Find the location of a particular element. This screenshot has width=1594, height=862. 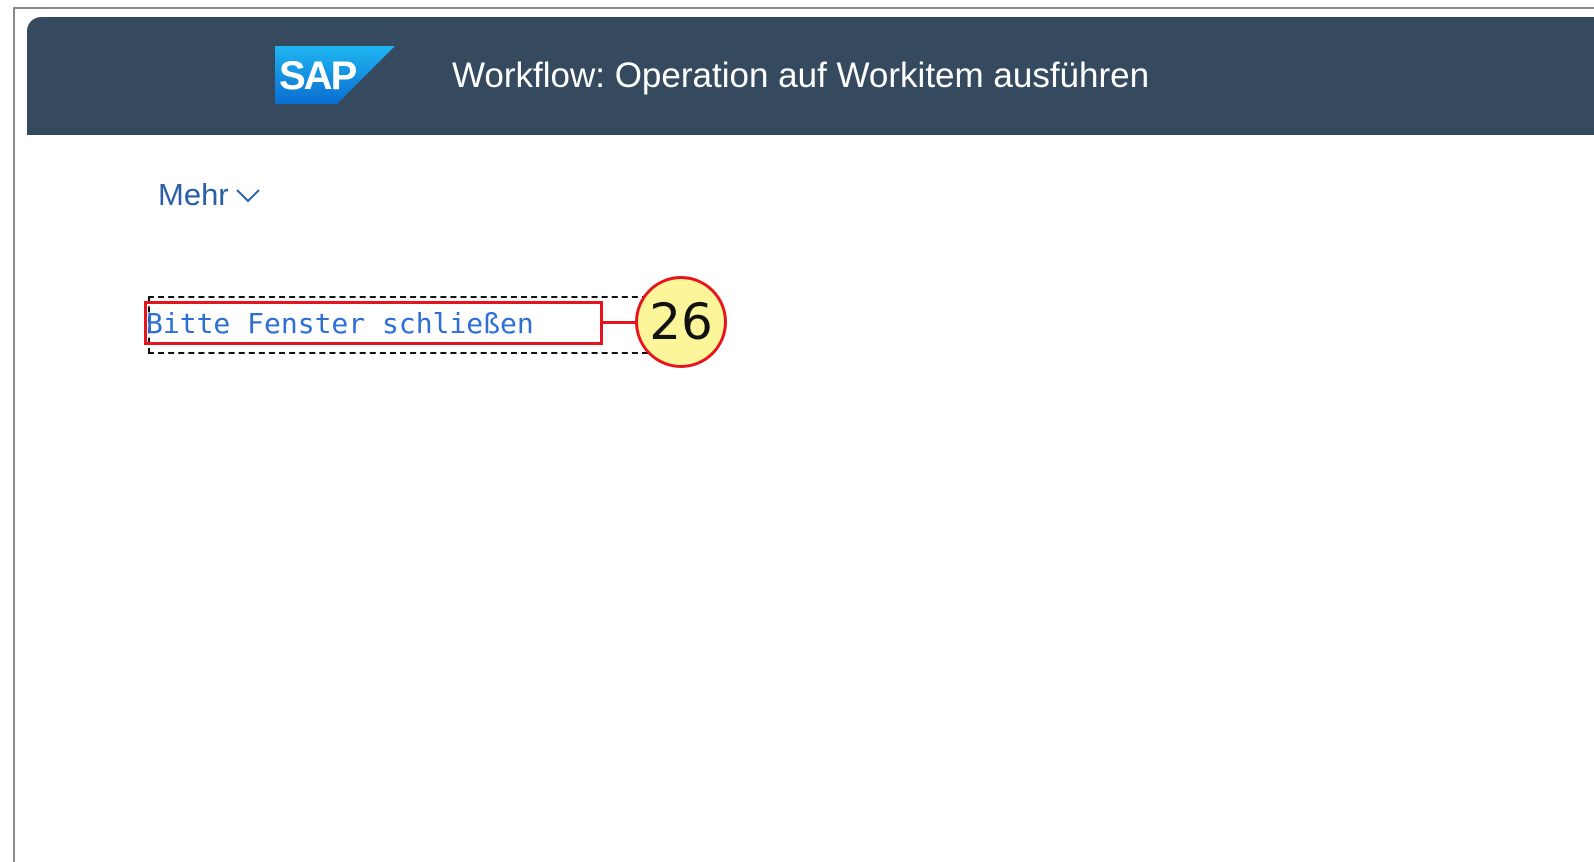

annotation-highlight is located at coordinates (373, 323).